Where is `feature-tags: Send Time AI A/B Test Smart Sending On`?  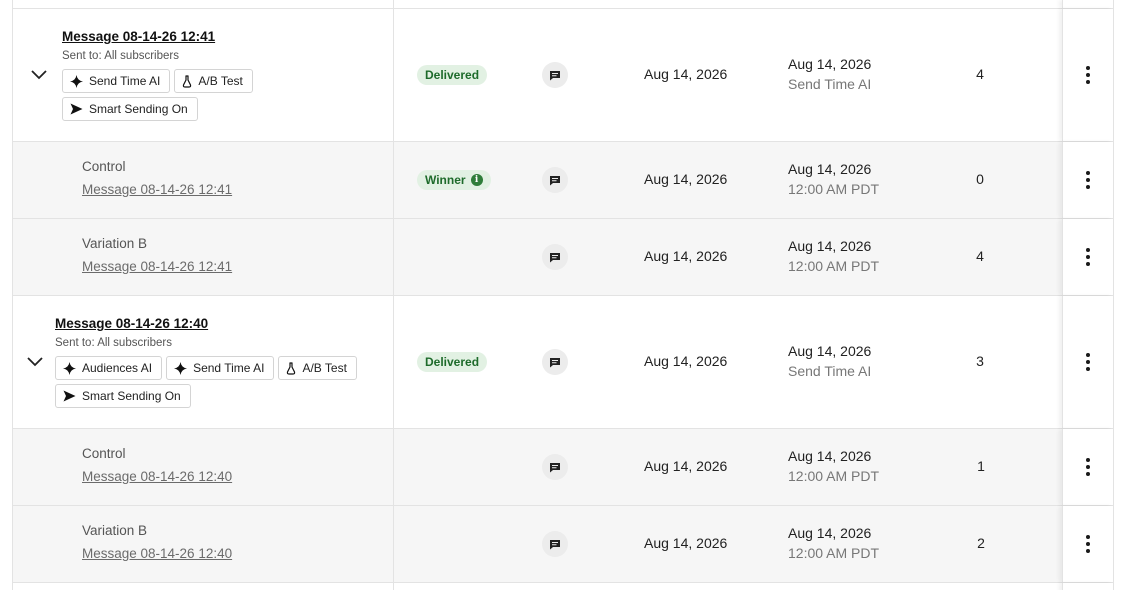 feature-tags: Send Time AI A/B Test Smart Sending On is located at coordinates (217, 95).